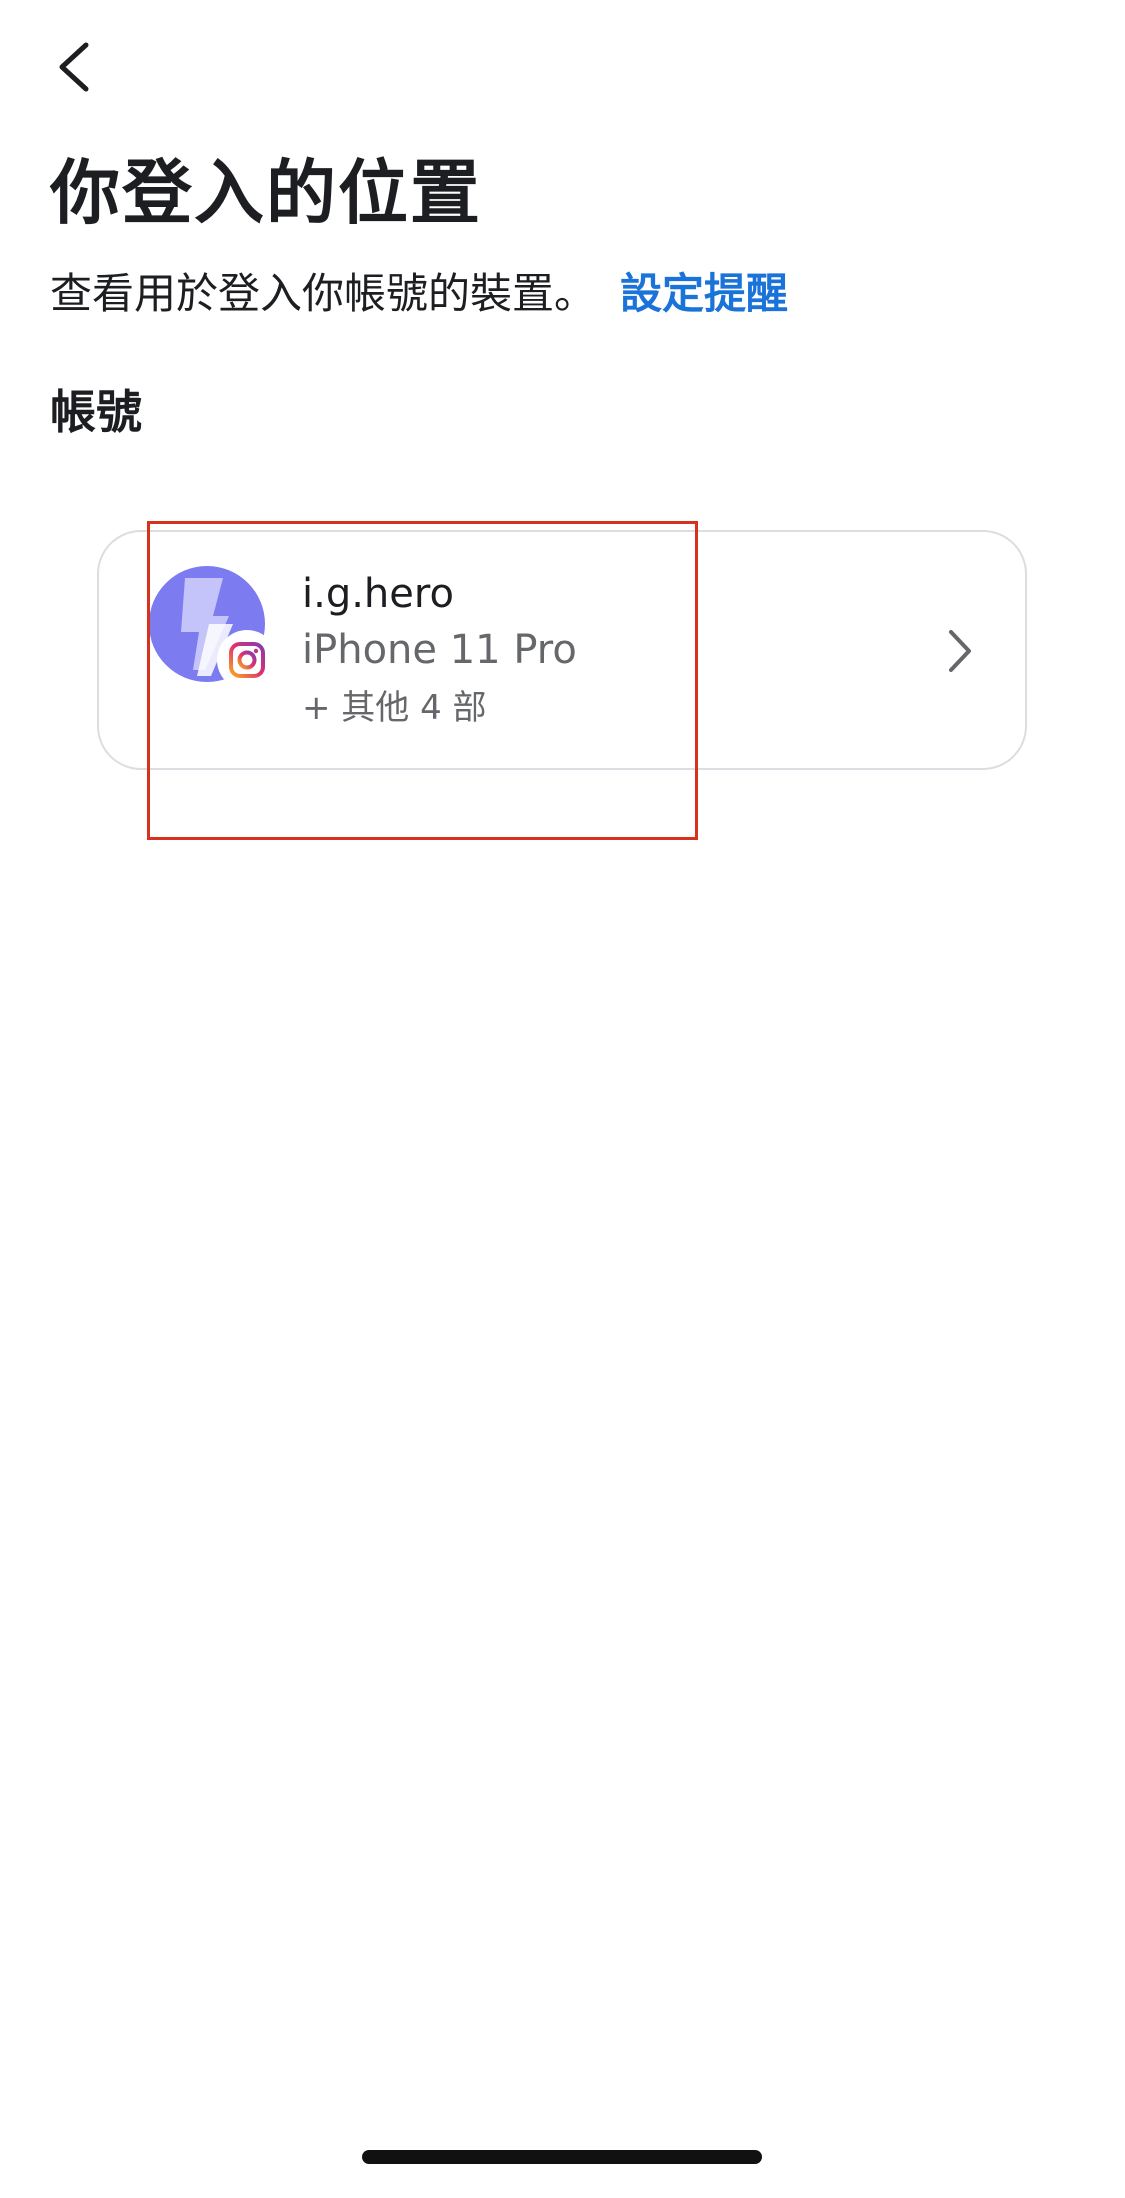 This screenshot has width=1125, height=2198. I want to click on page-title: 你登入的位置, so click(266, 193).